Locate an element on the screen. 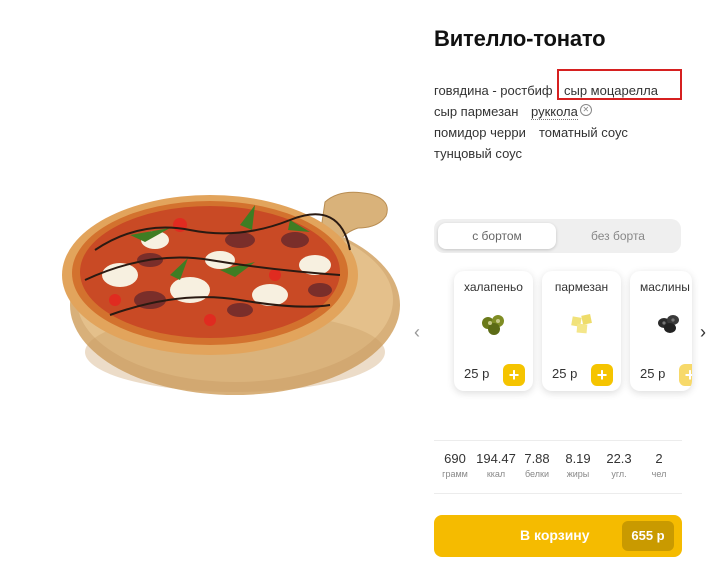  nutrition-value: 194.47 is located at coordinates (496, 458).